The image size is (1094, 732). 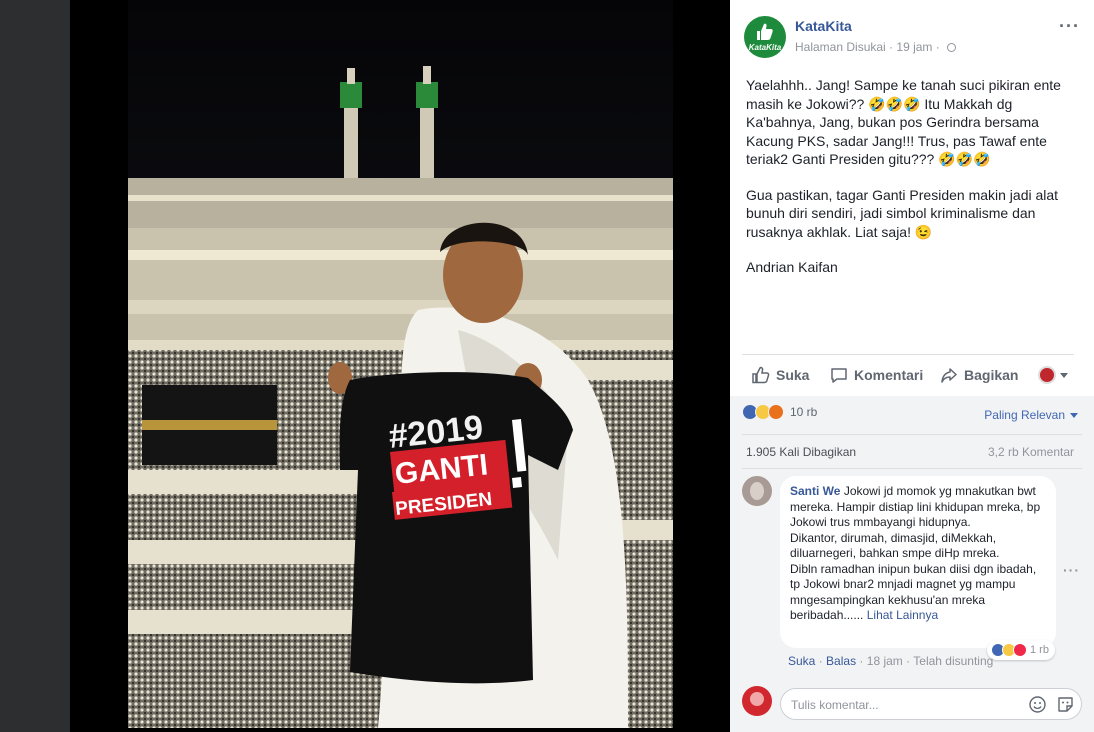 I want to click on commenter-avatar, so click(x=757, y=491).